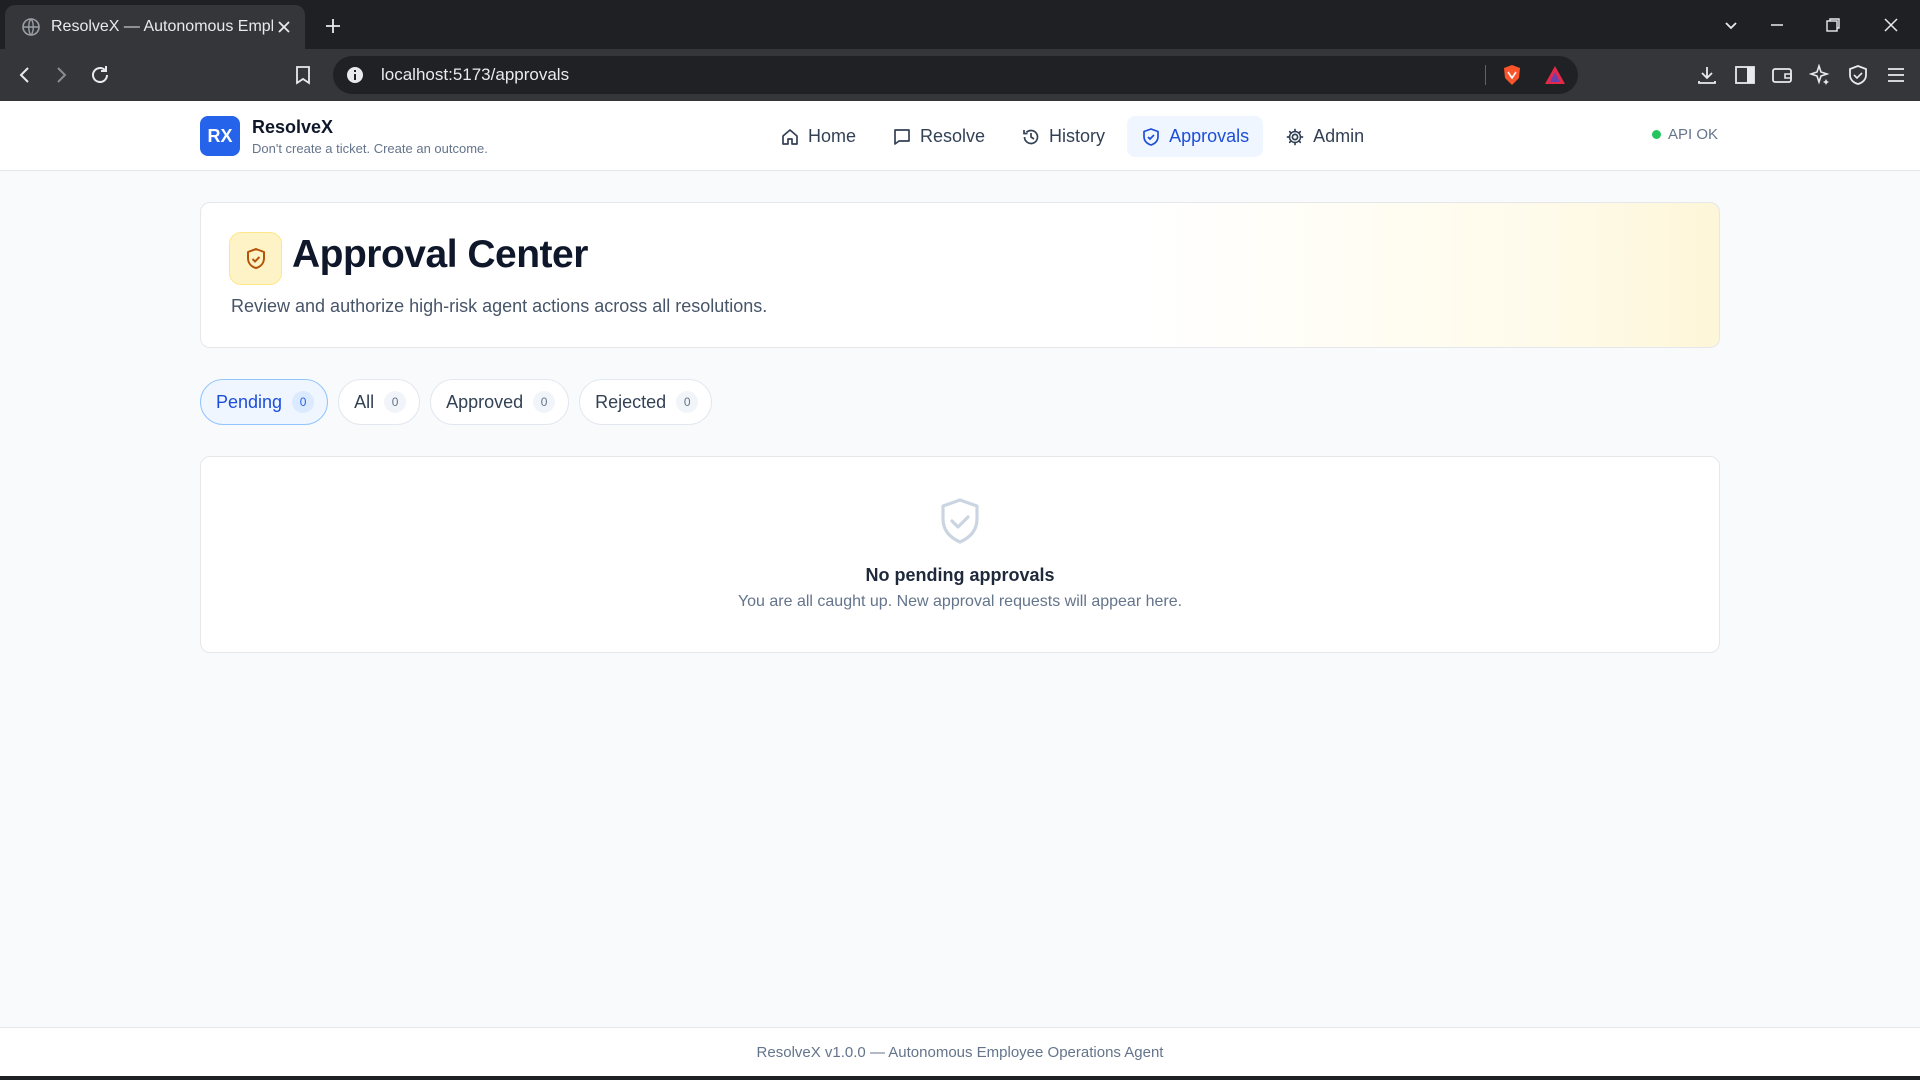 This screenshot has width=1920, height=1080. I want to click on main-nav: Home Resolve History Approvals Admin, so click(1072, 136).